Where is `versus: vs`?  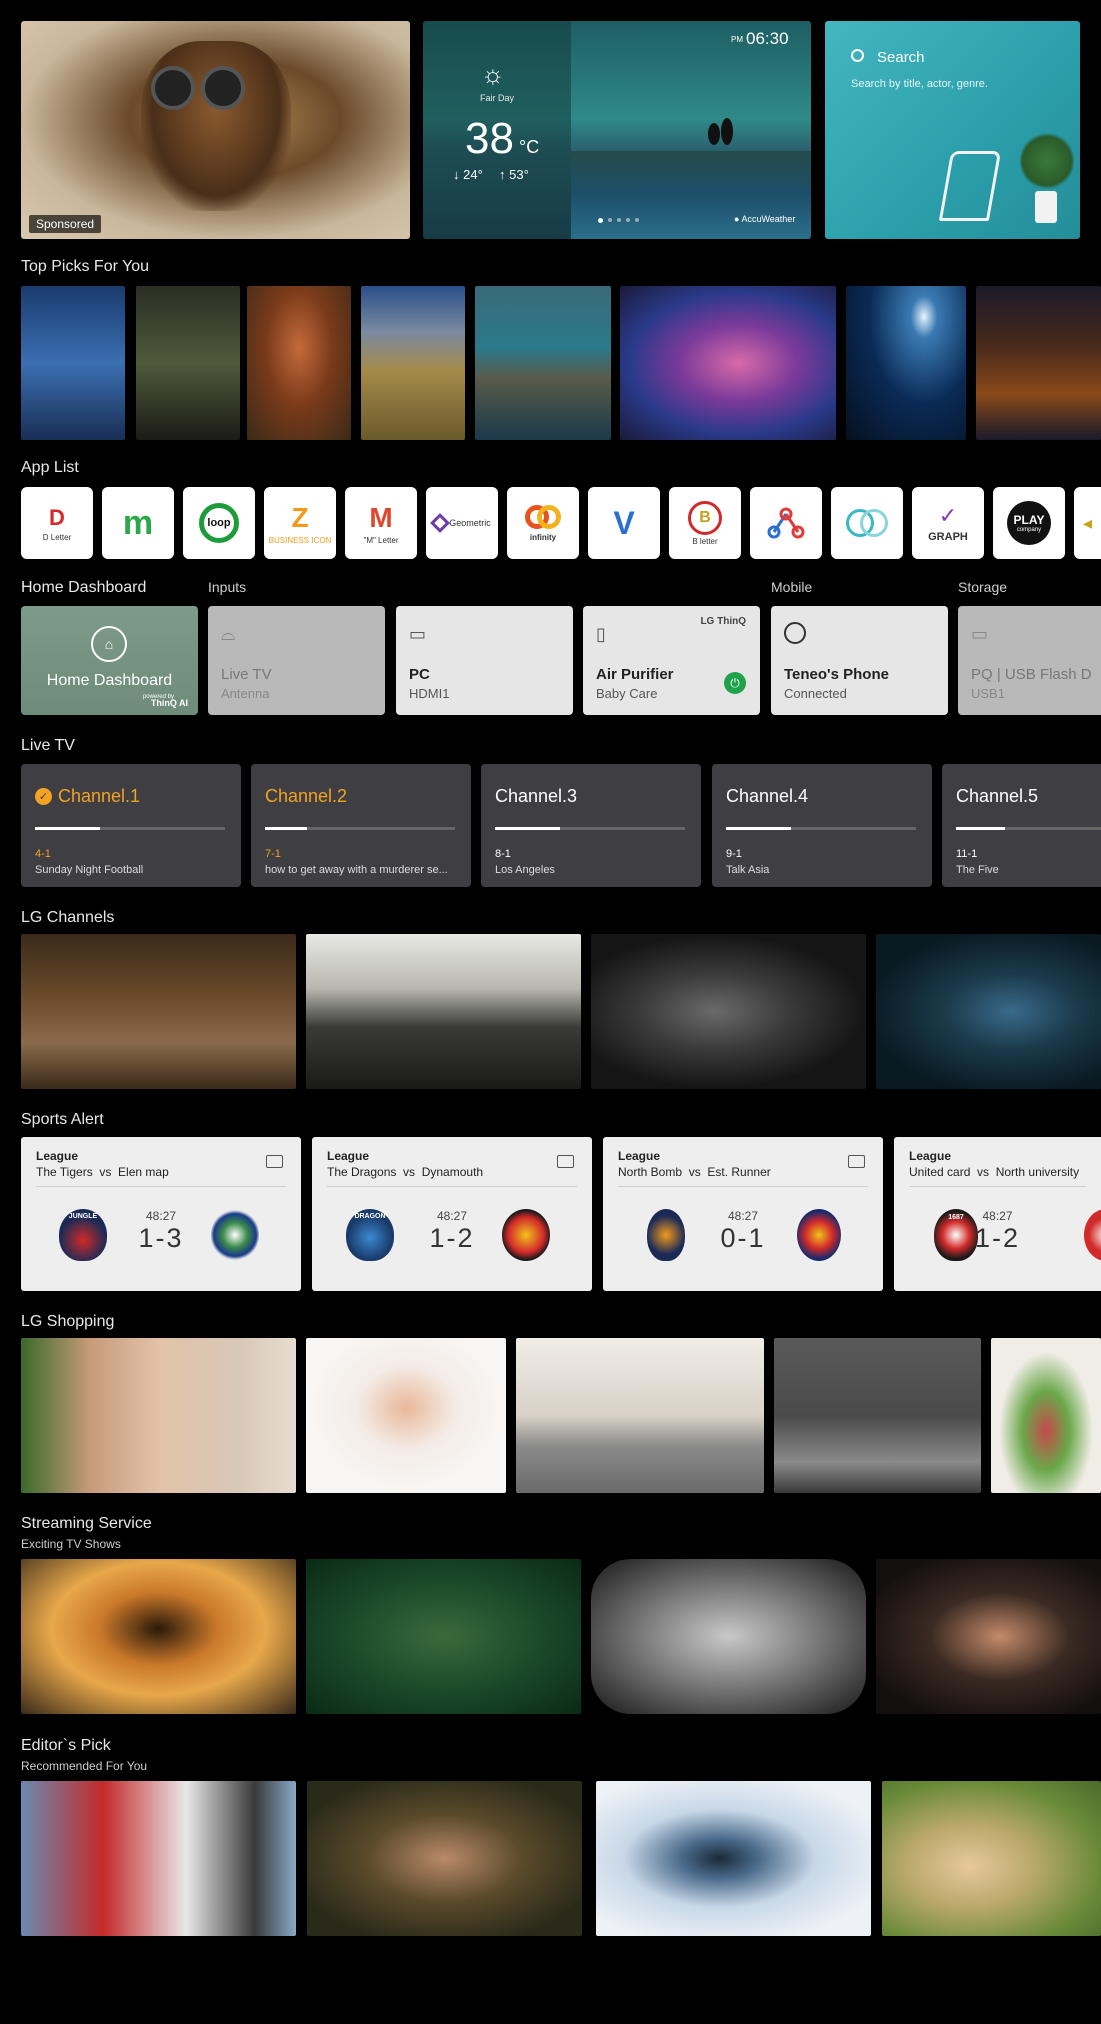 versus: vs is located at coordinates (694, 1172).